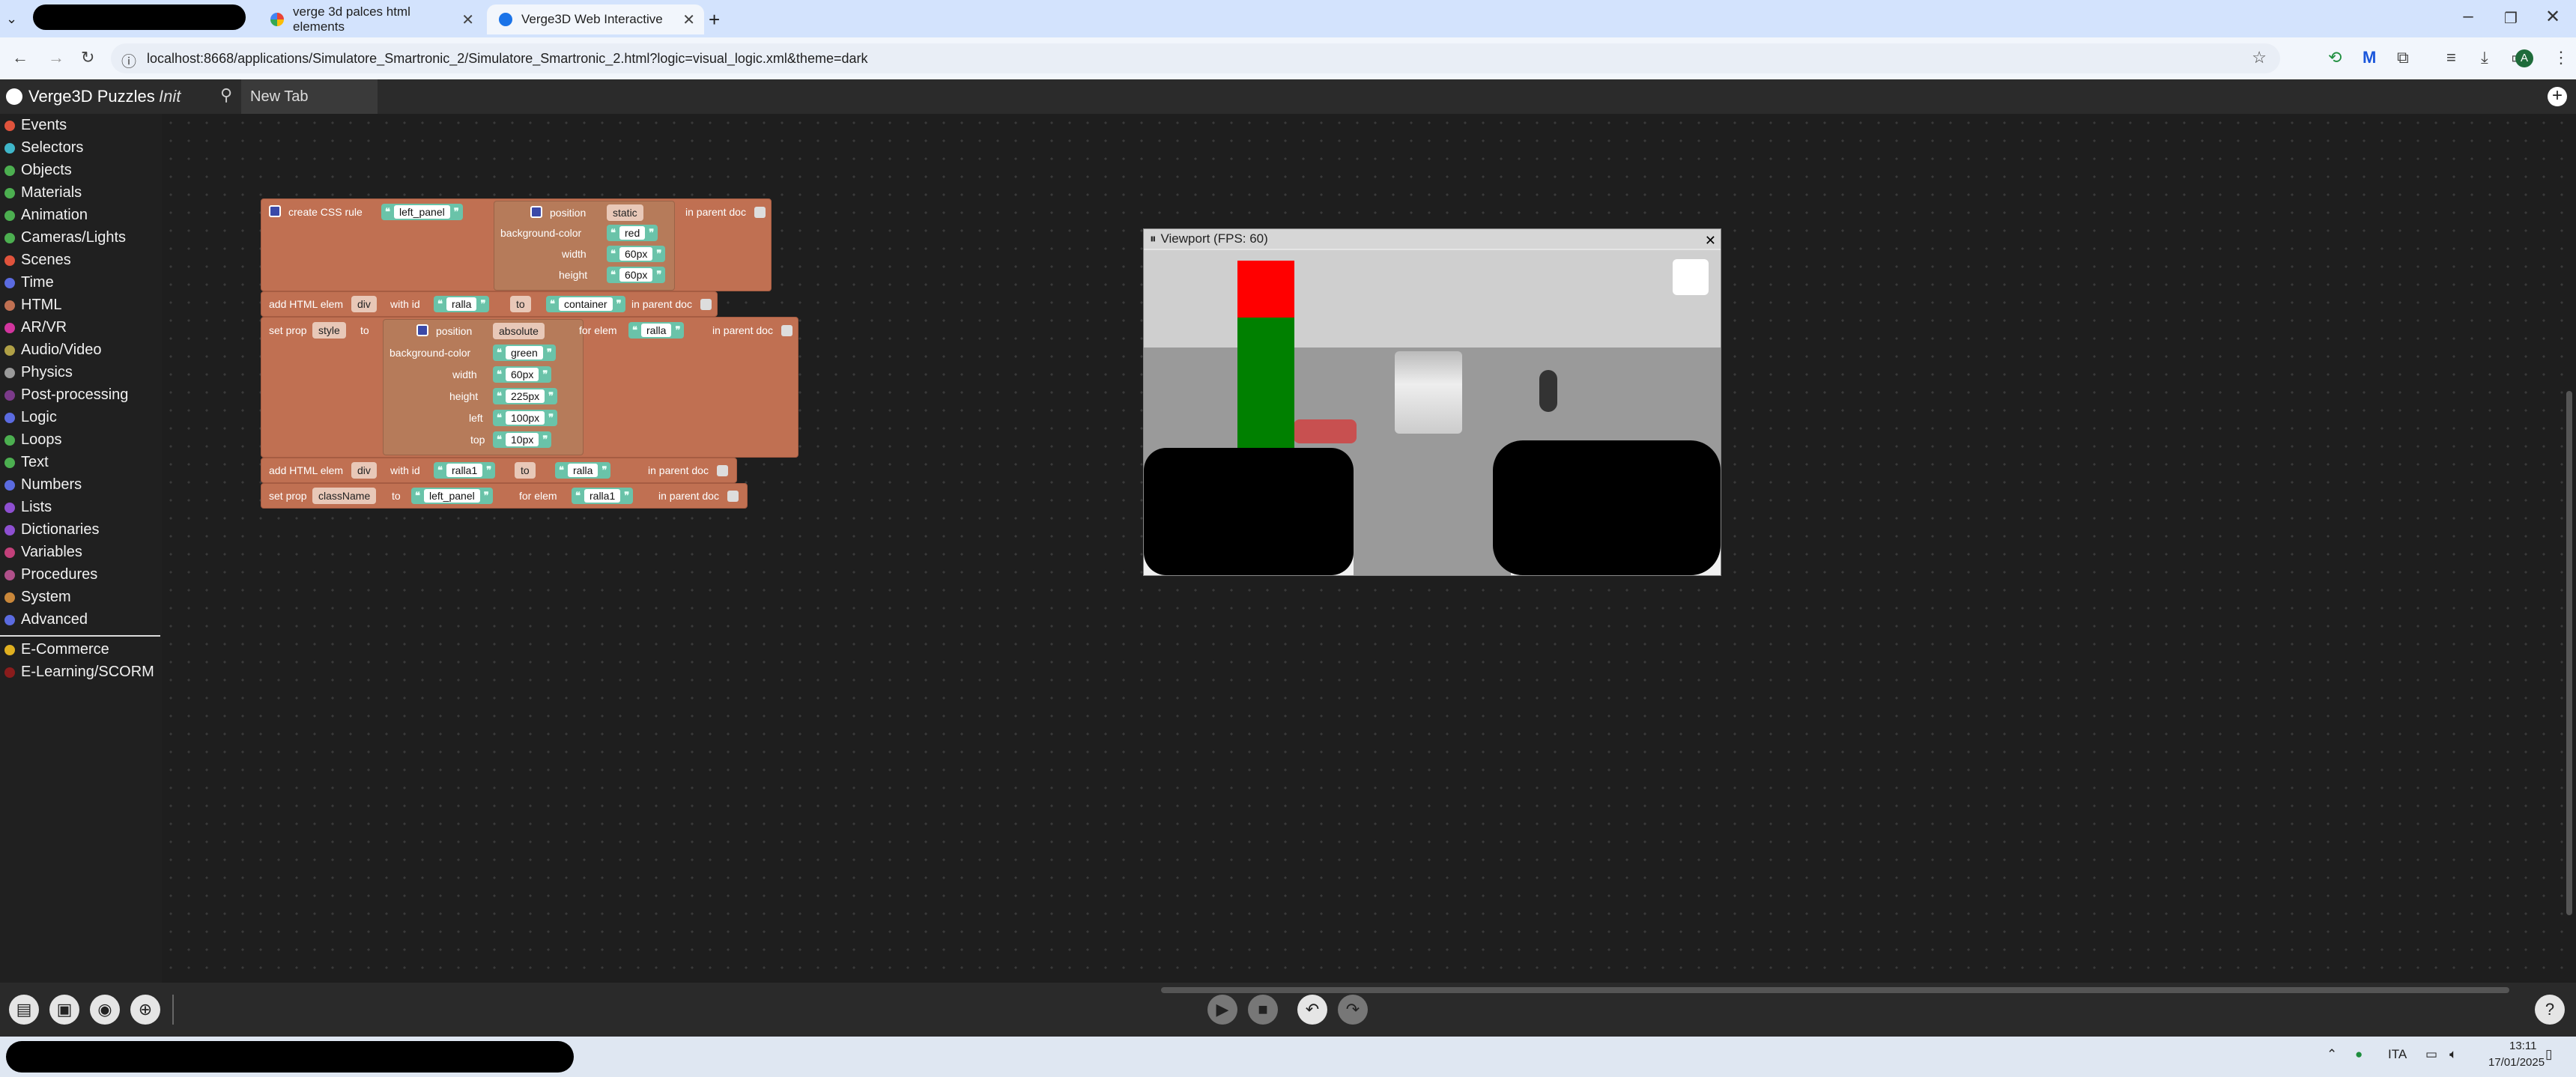  Describe the element at coordinates (43, 552) in the screenshot. I see `sidebar-item-variables: Variables` at that location.